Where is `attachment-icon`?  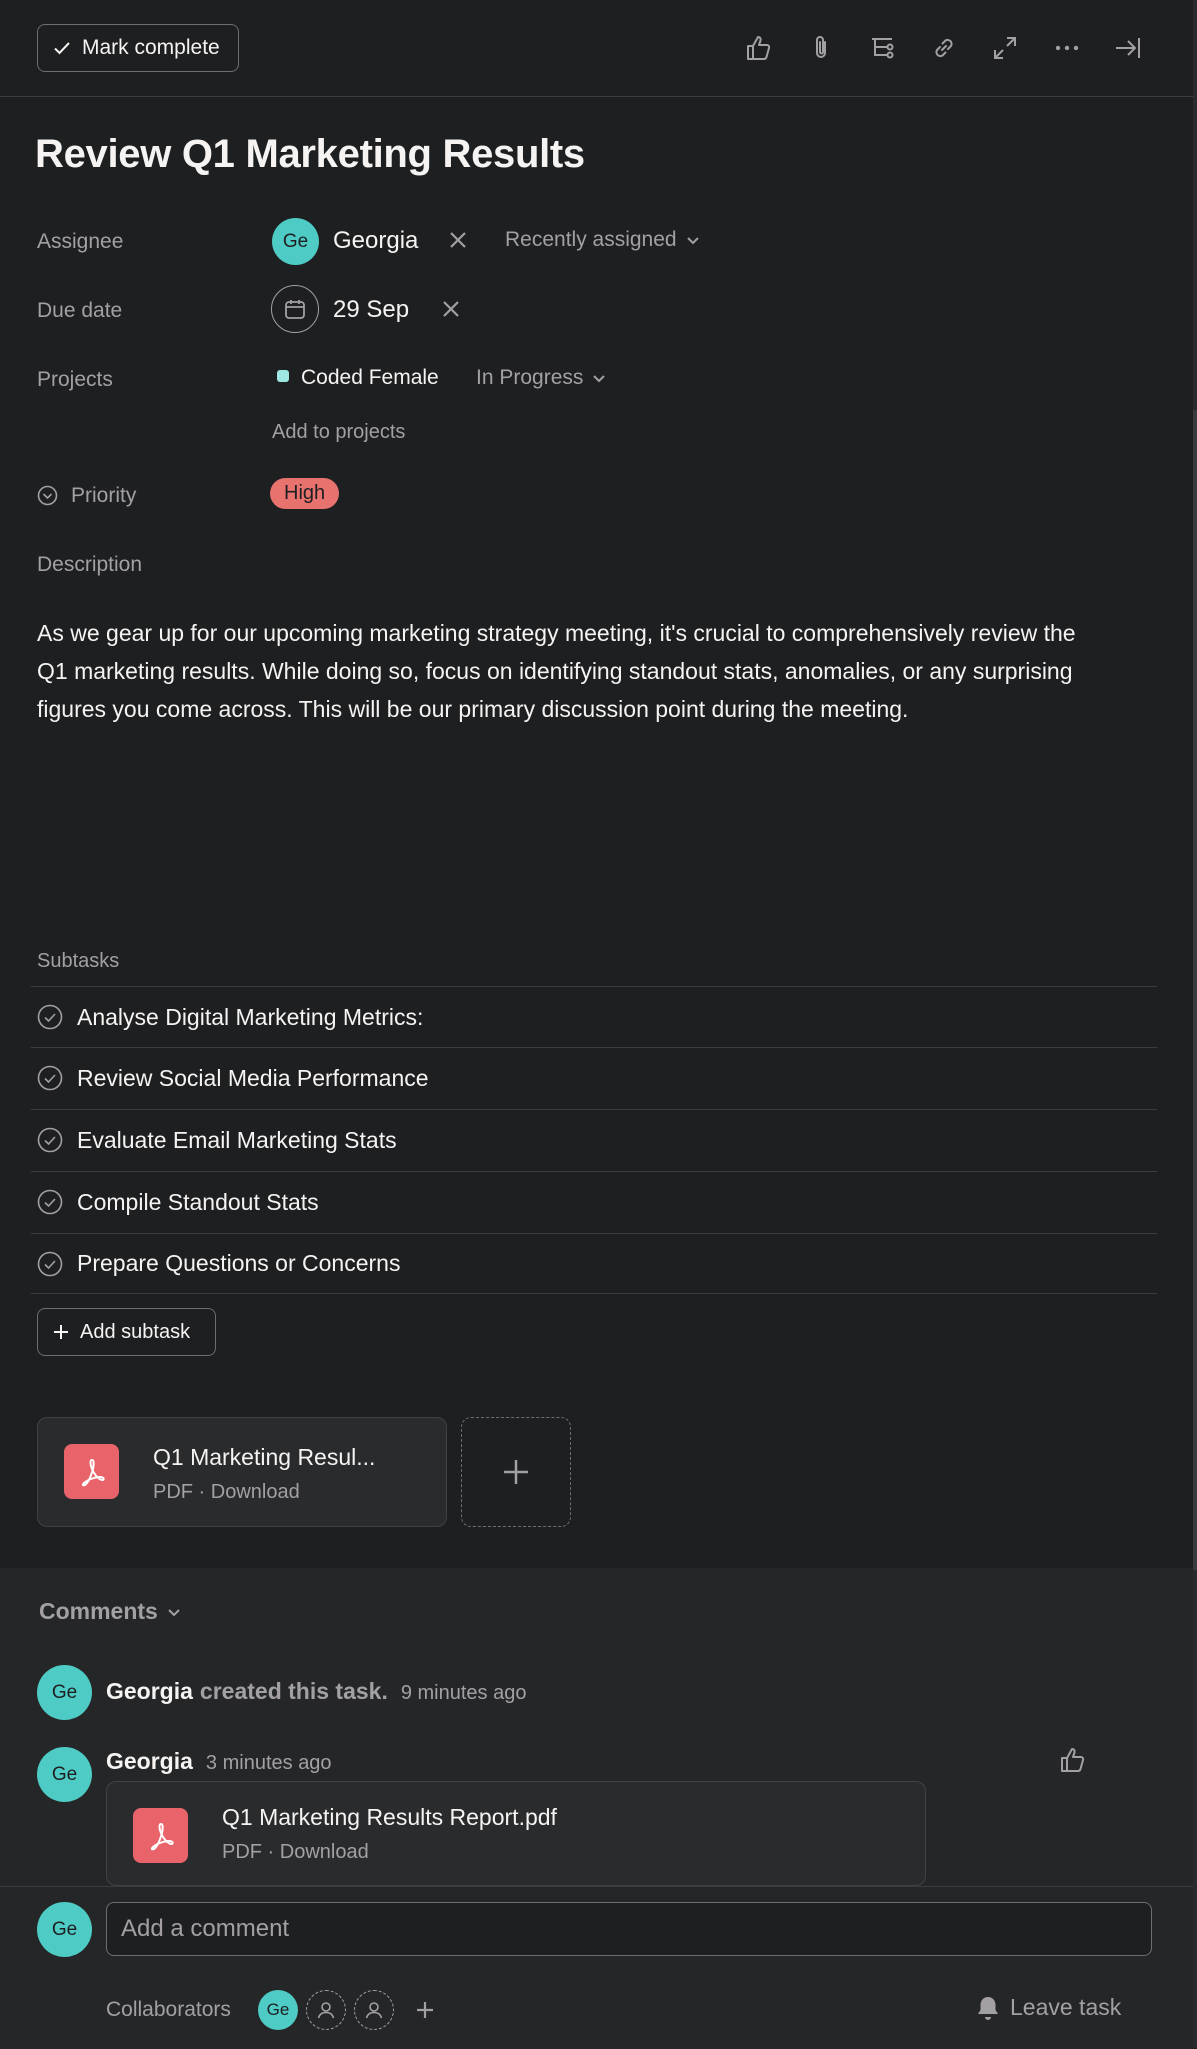
attachment-icon is located at coordinates (821, 48).